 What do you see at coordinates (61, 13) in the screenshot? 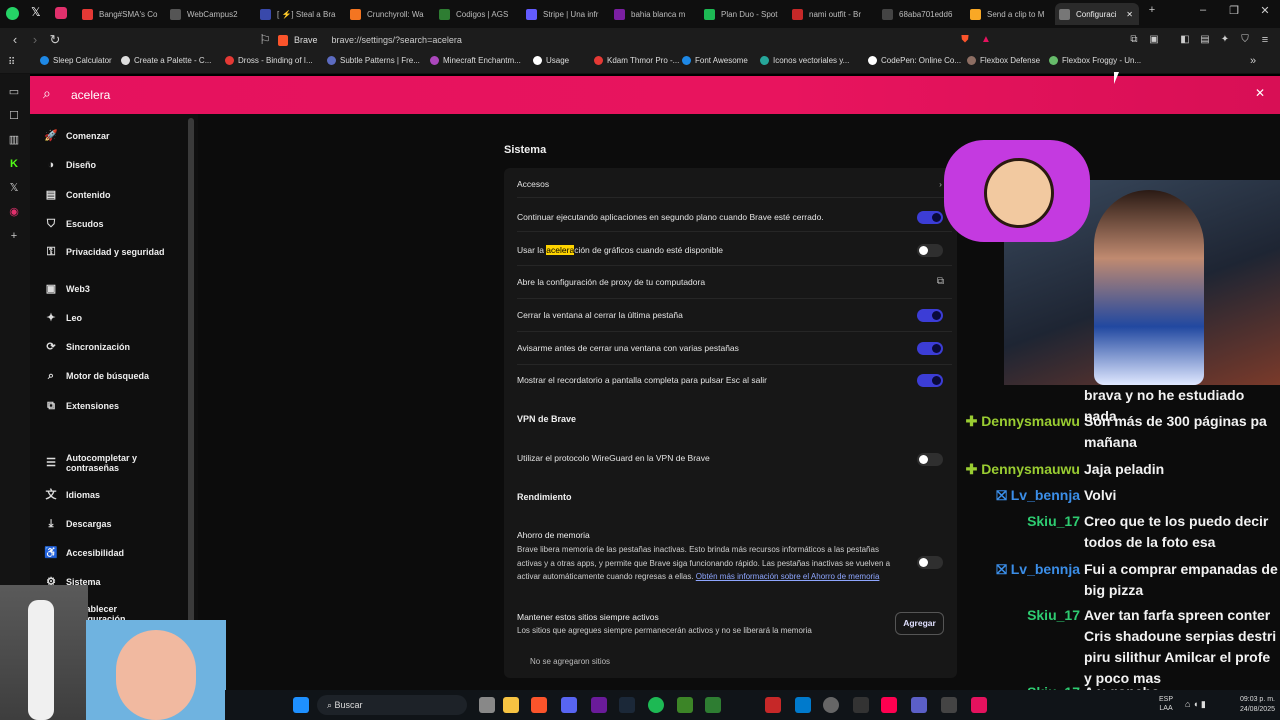
I see `instagram-icon` at bounding box center [61, 13].